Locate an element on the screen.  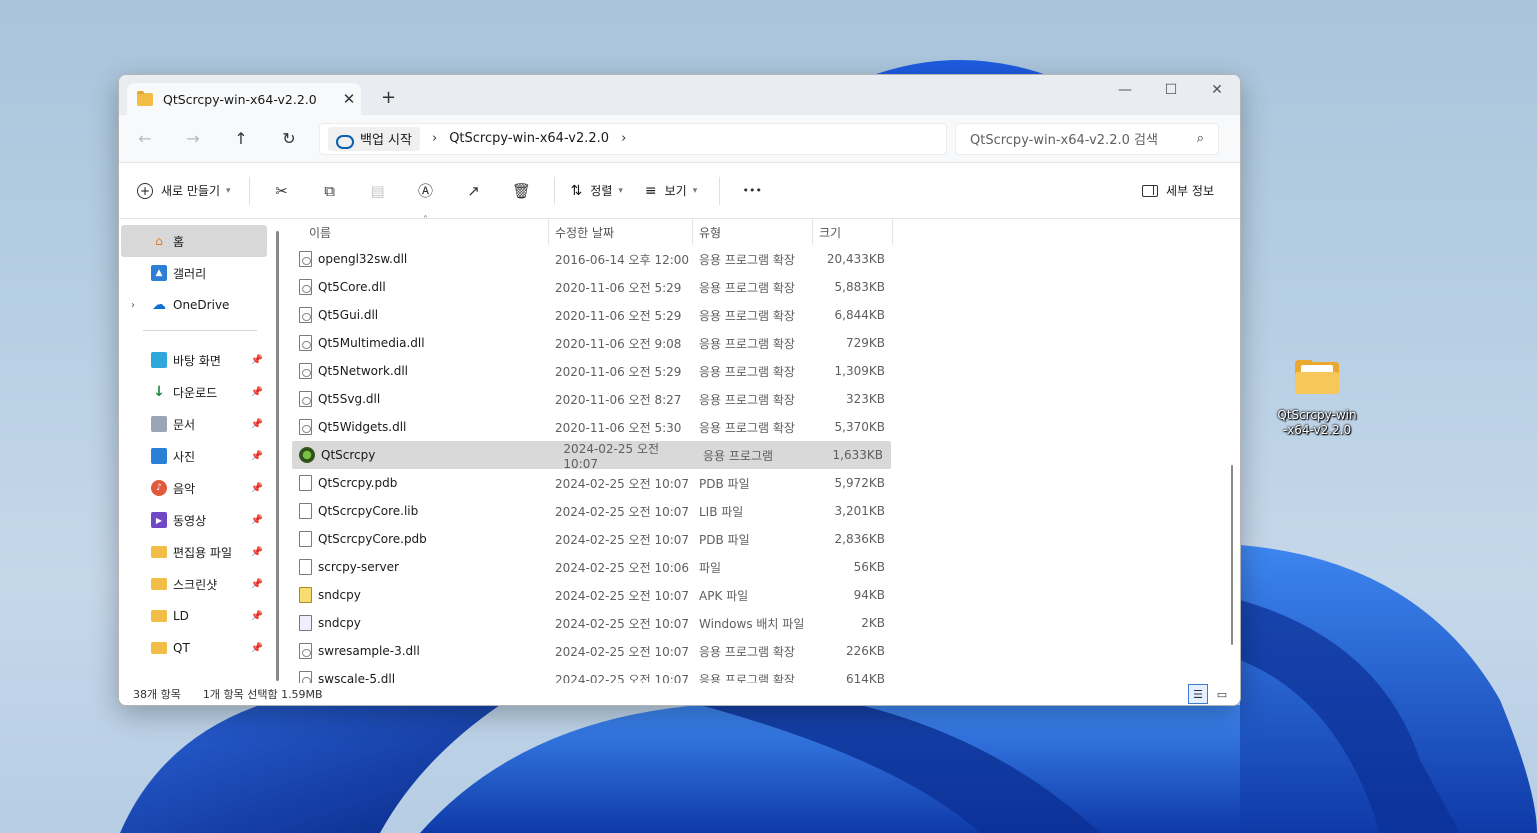
file-name: QtScrcpy.pdb is located at coordinates (358, 483).